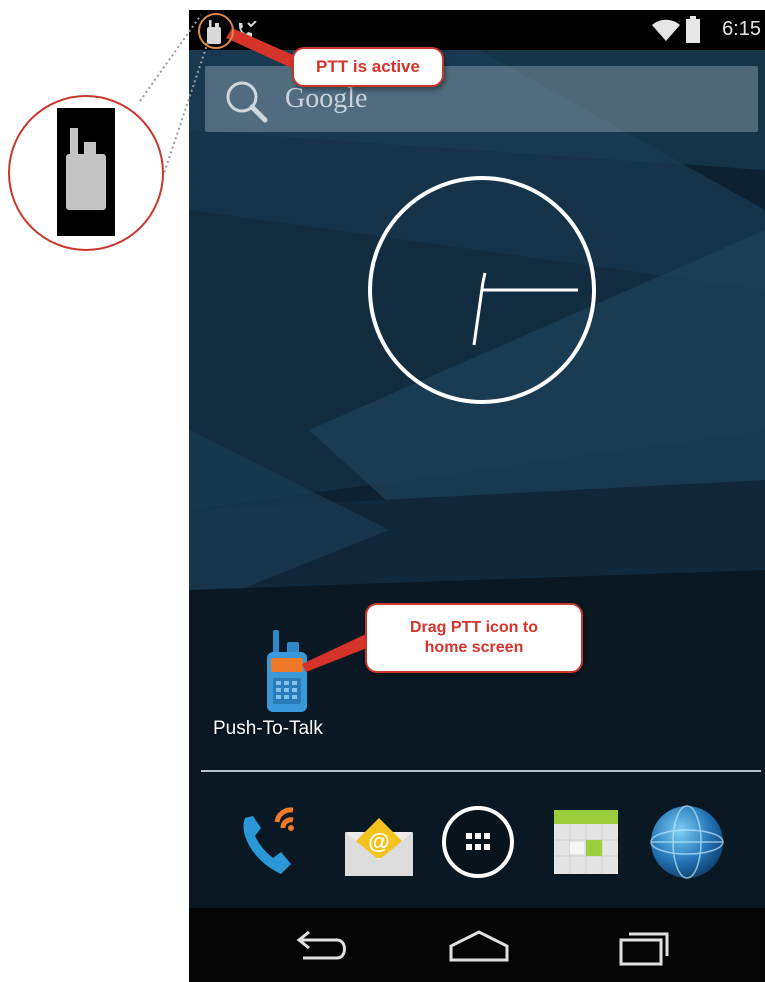 The image size is (765, 982). I want to click on calendar-icon, so click(586, 842).